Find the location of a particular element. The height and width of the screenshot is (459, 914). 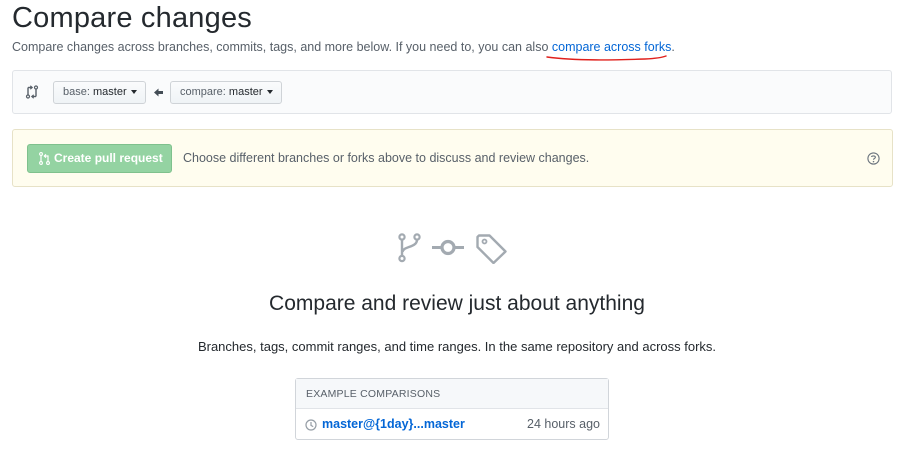

example-comparison-time: 24 hours ago is located at coordinates (563, 424).